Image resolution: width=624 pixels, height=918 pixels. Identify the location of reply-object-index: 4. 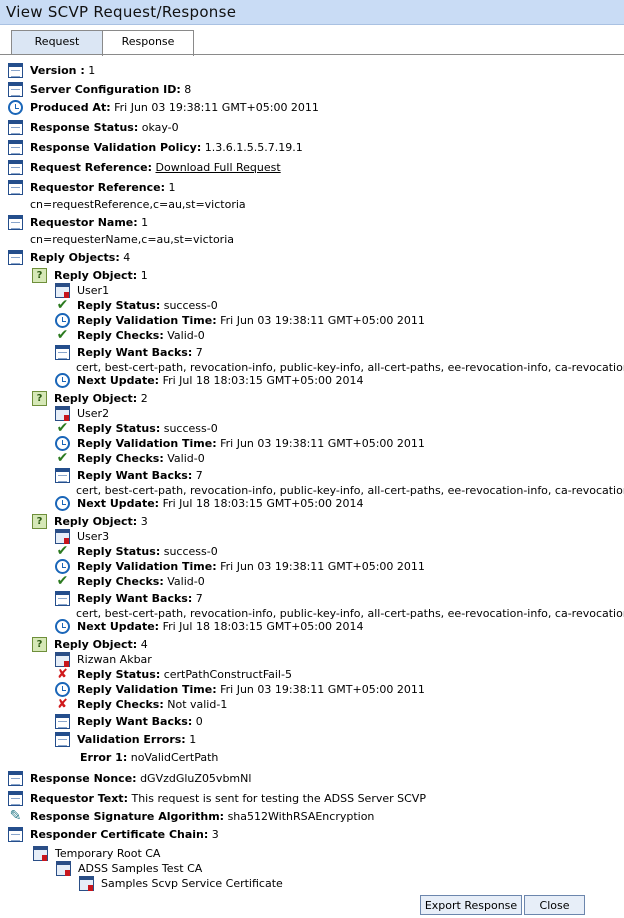
(144, 644).